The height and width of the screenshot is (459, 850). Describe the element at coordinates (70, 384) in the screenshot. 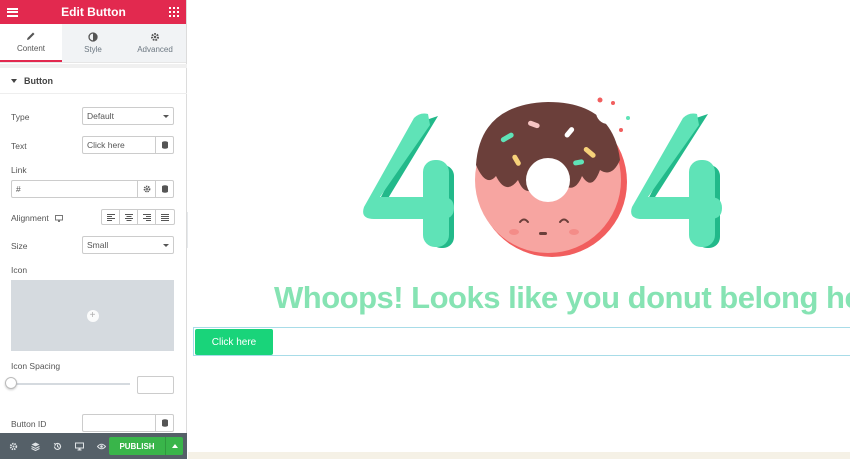

I see `icon-spacing-slider-track` at that location.